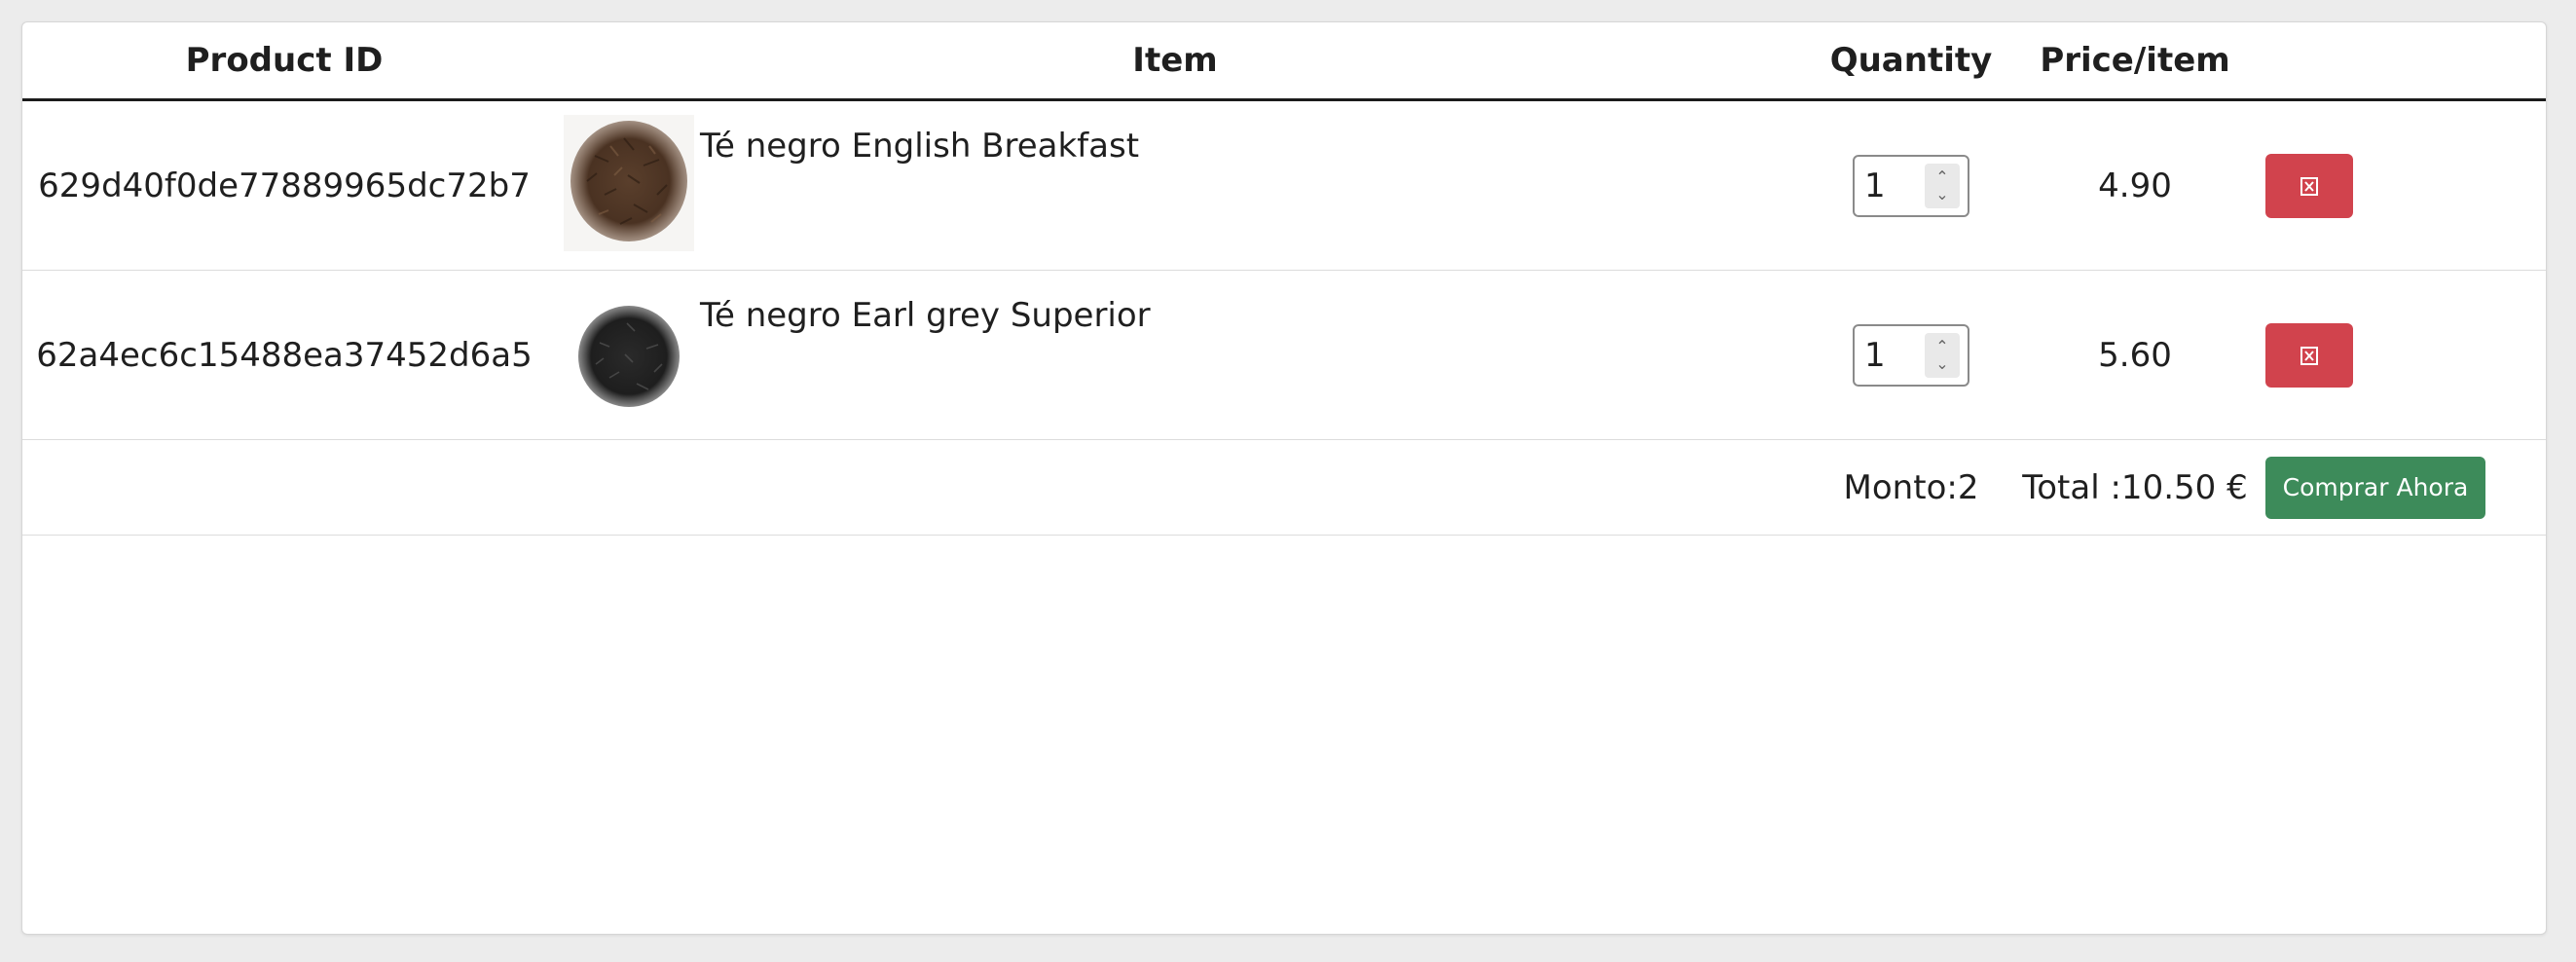 The height and width of the screenshot is (962, 2576). What do you see at coordinates (1175, 185) in the screenshot?
I see `item-cell: Té negro English Breakfast` at bounding box center [1175, 185].